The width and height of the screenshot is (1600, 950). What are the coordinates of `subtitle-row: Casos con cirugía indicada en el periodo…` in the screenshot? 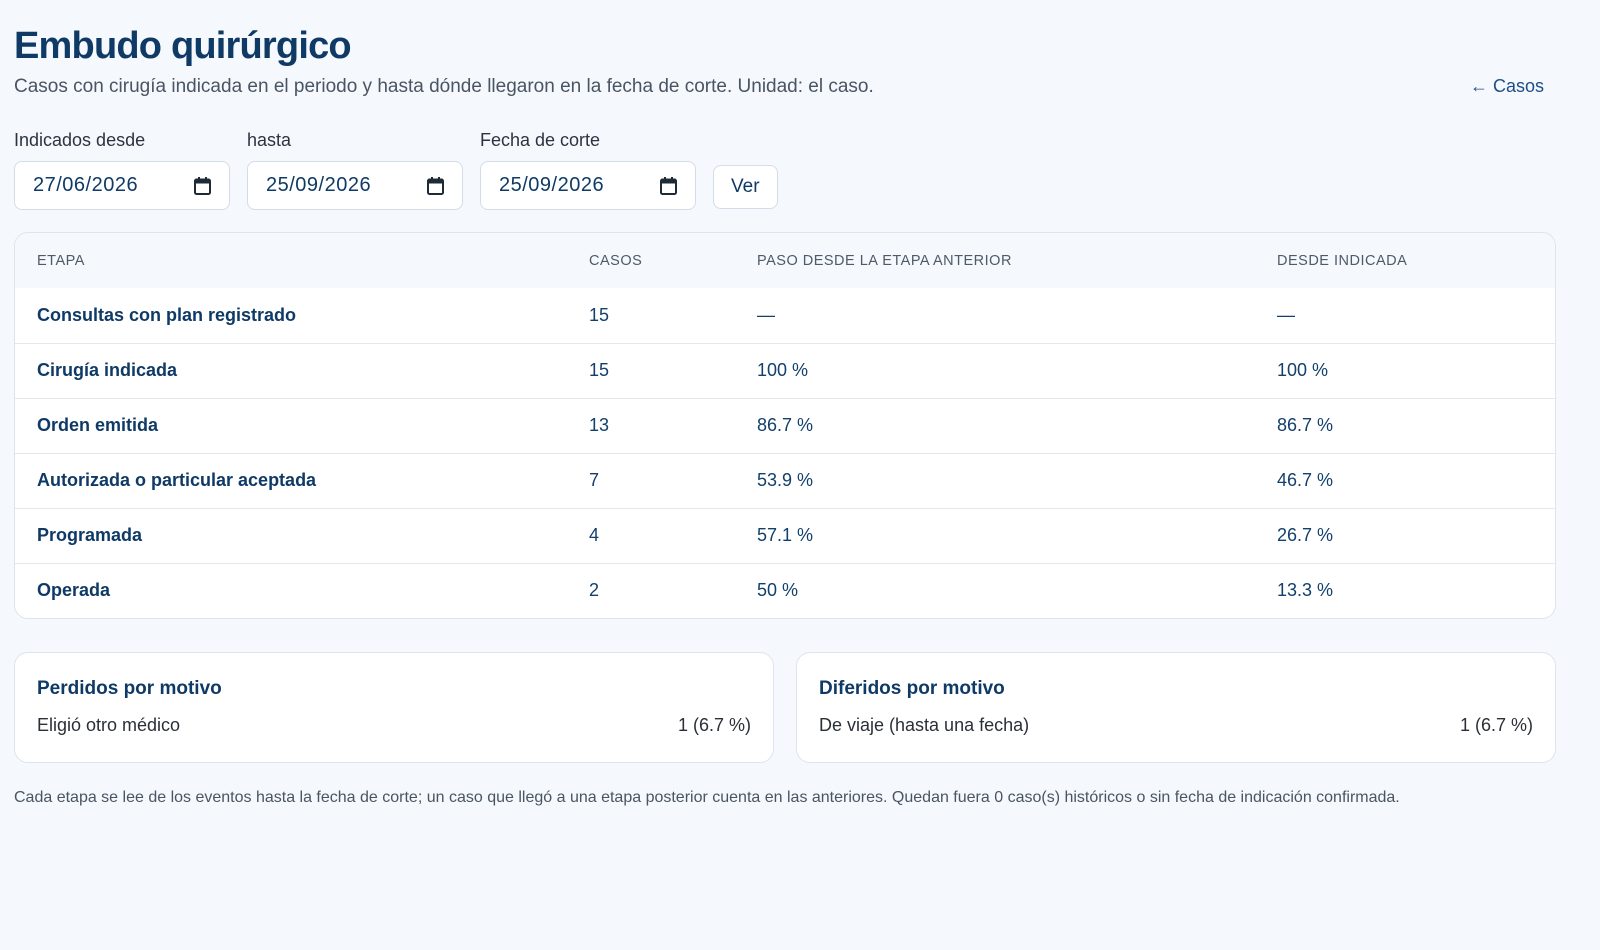 It's located at (785, 87).